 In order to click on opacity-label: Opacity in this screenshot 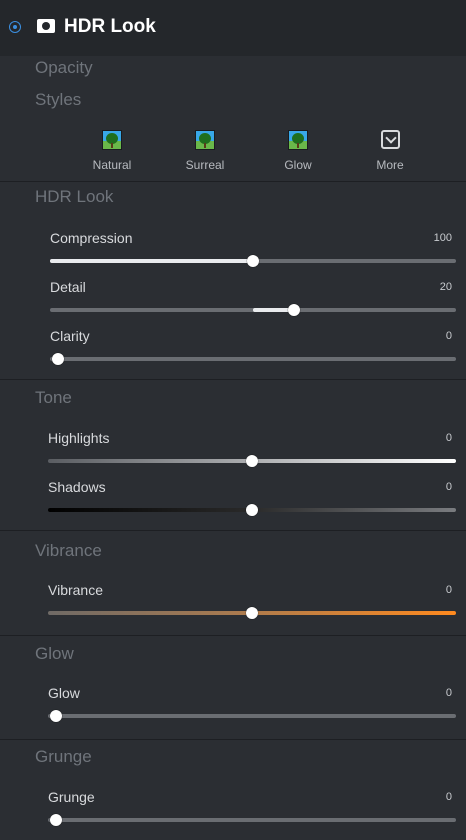, I will do `click(64, 68)`.